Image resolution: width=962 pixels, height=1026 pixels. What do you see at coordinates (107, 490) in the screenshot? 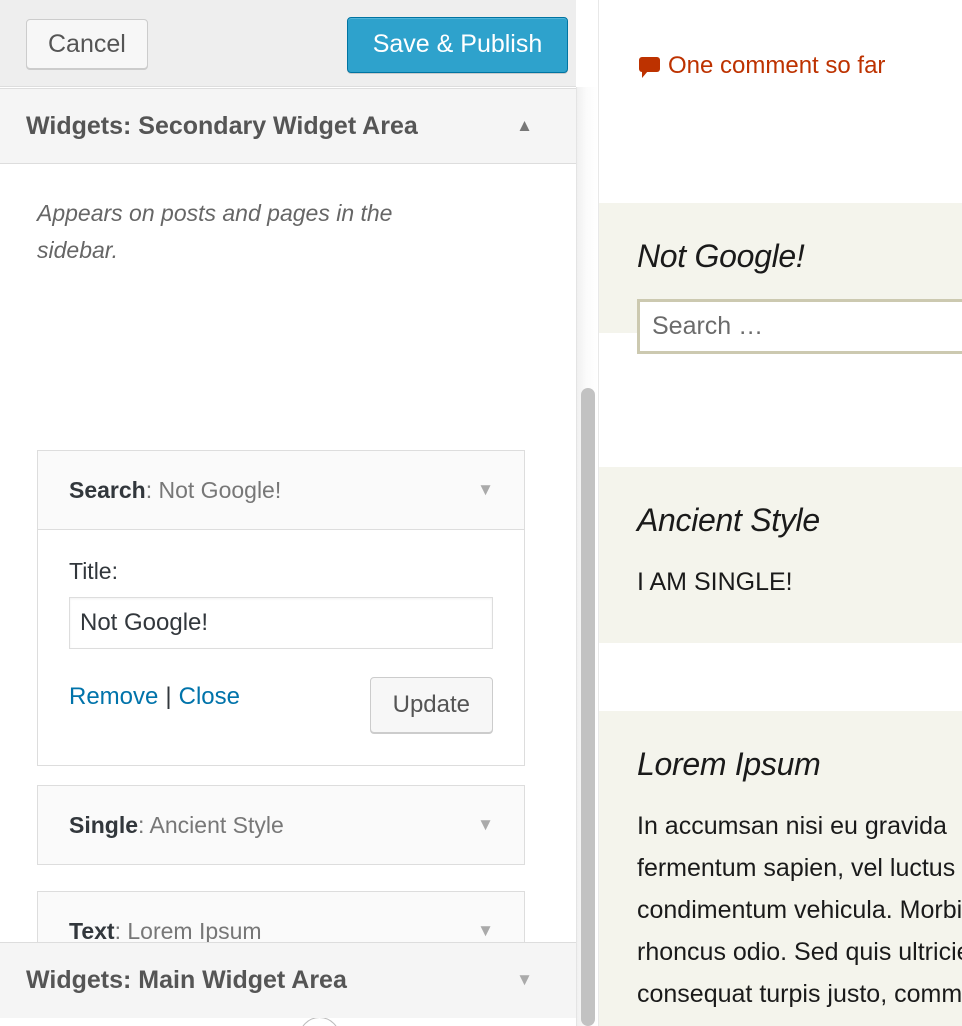
I see `widget-type-label: Search` at bounding box center [107, 490].